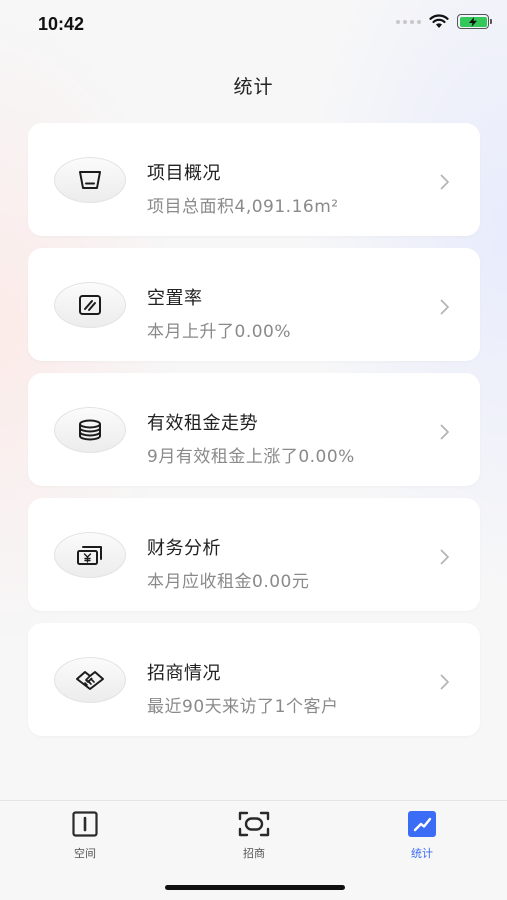 This screenshot has height=900, width=507. I want to click on status-bar: 10:42, so click(253, 25).